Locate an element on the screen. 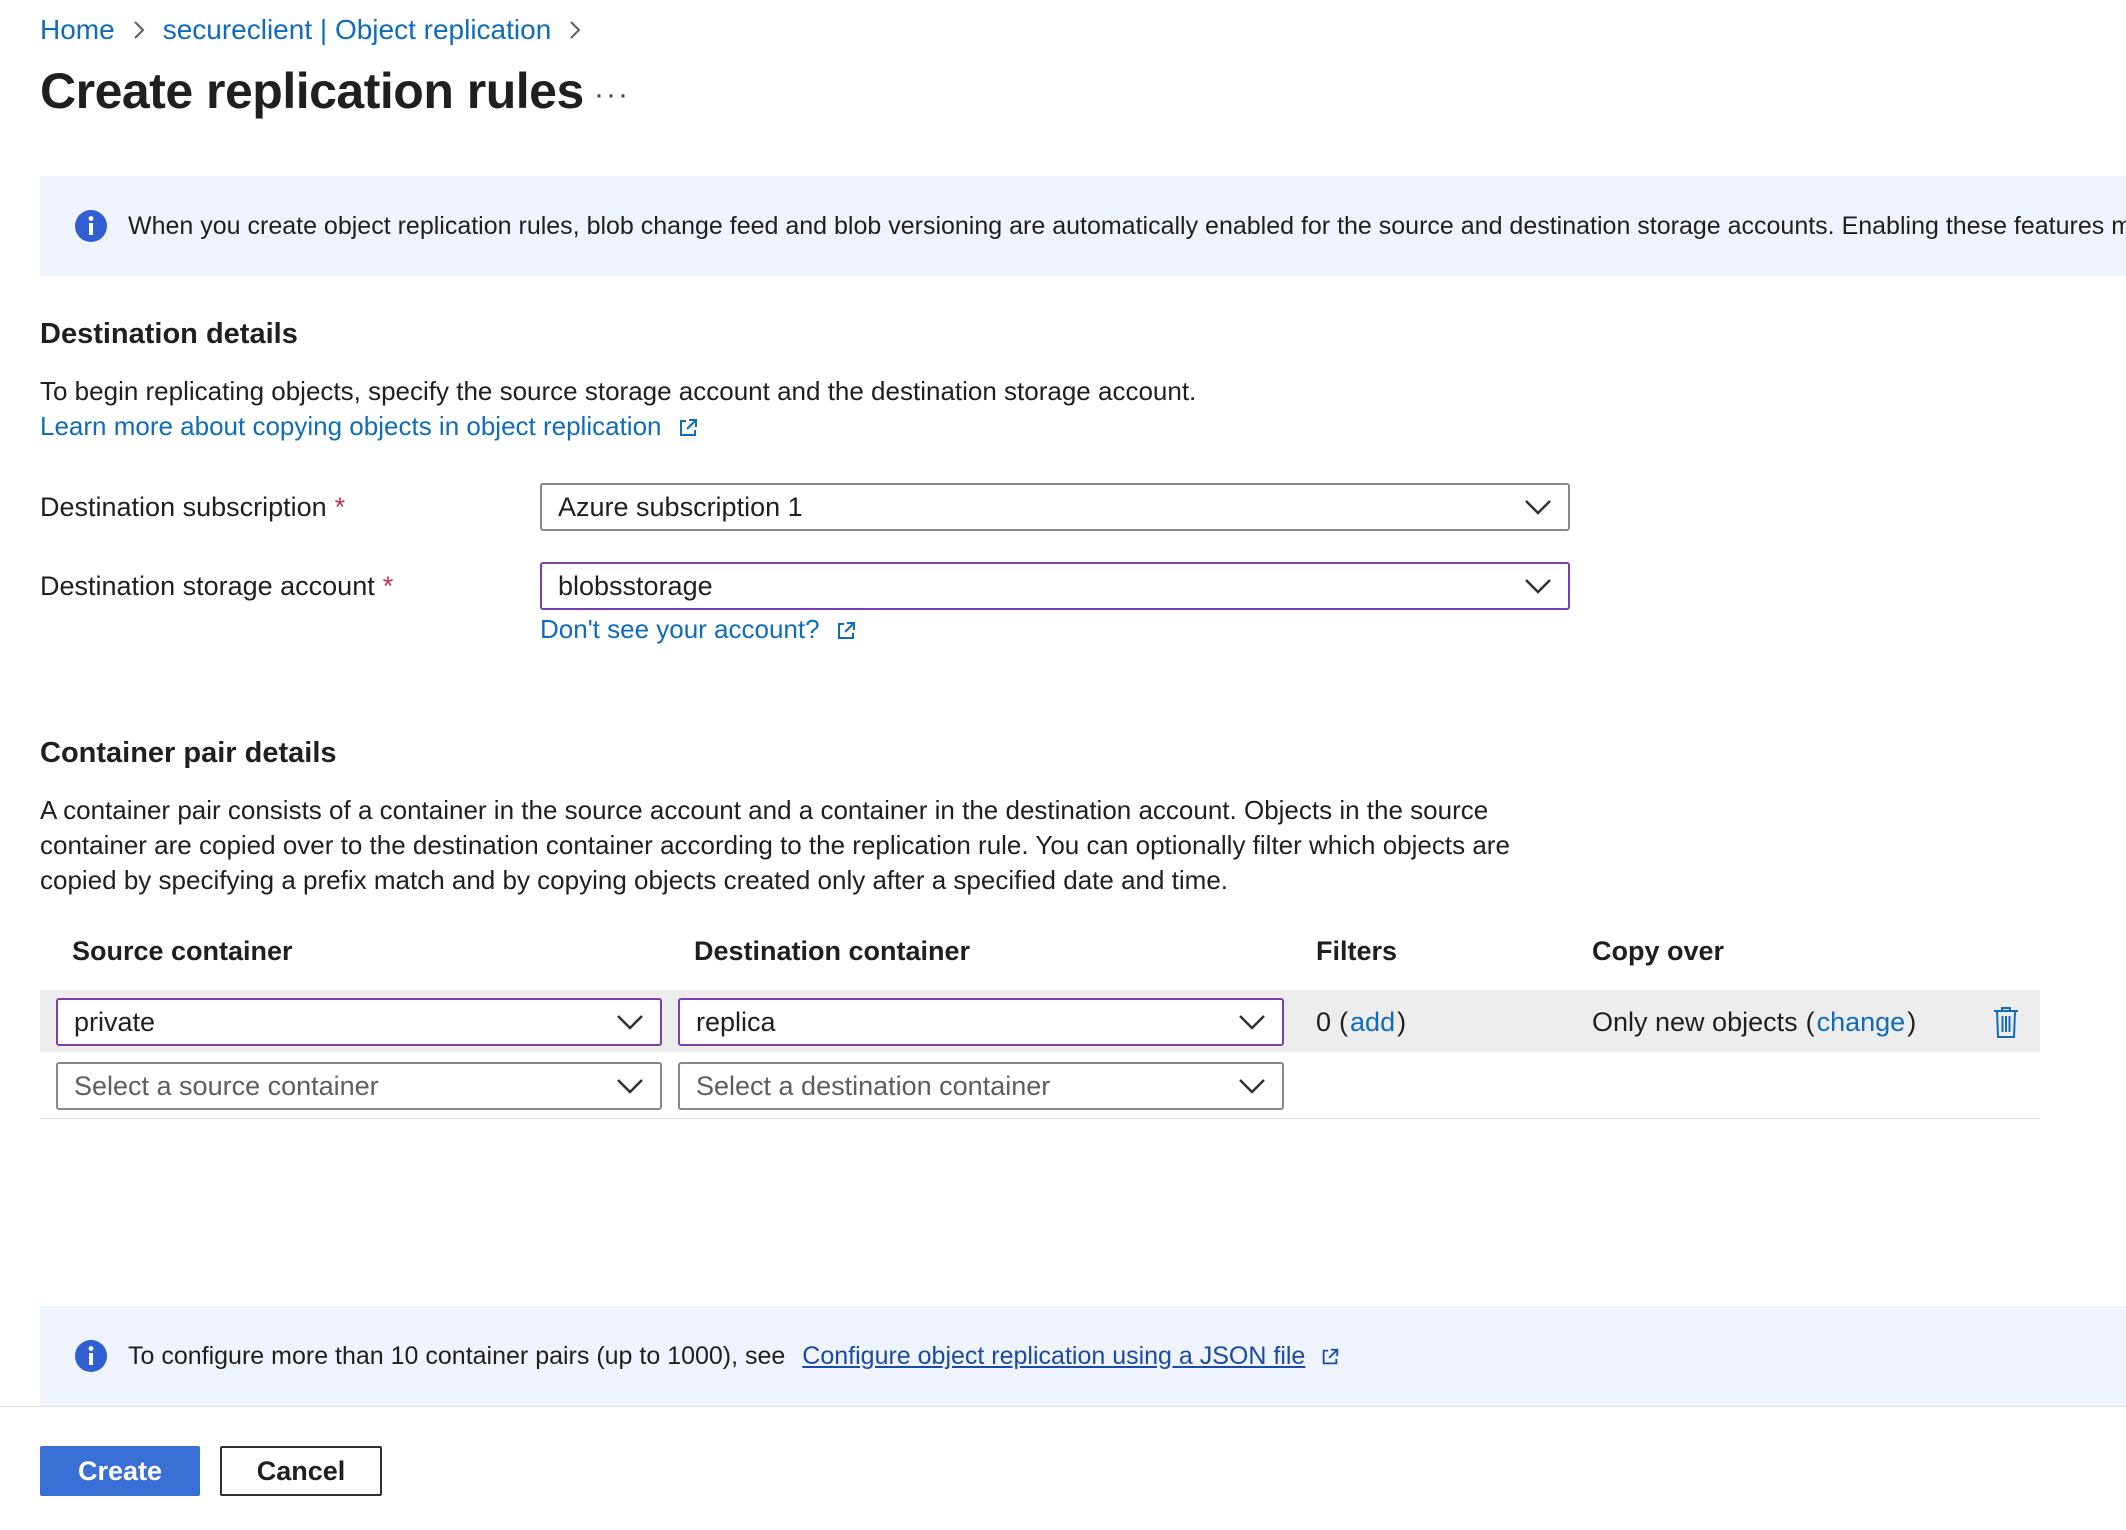  new-destination-container-dropdown: Select a destination container is located at coordinates (981, 1086).